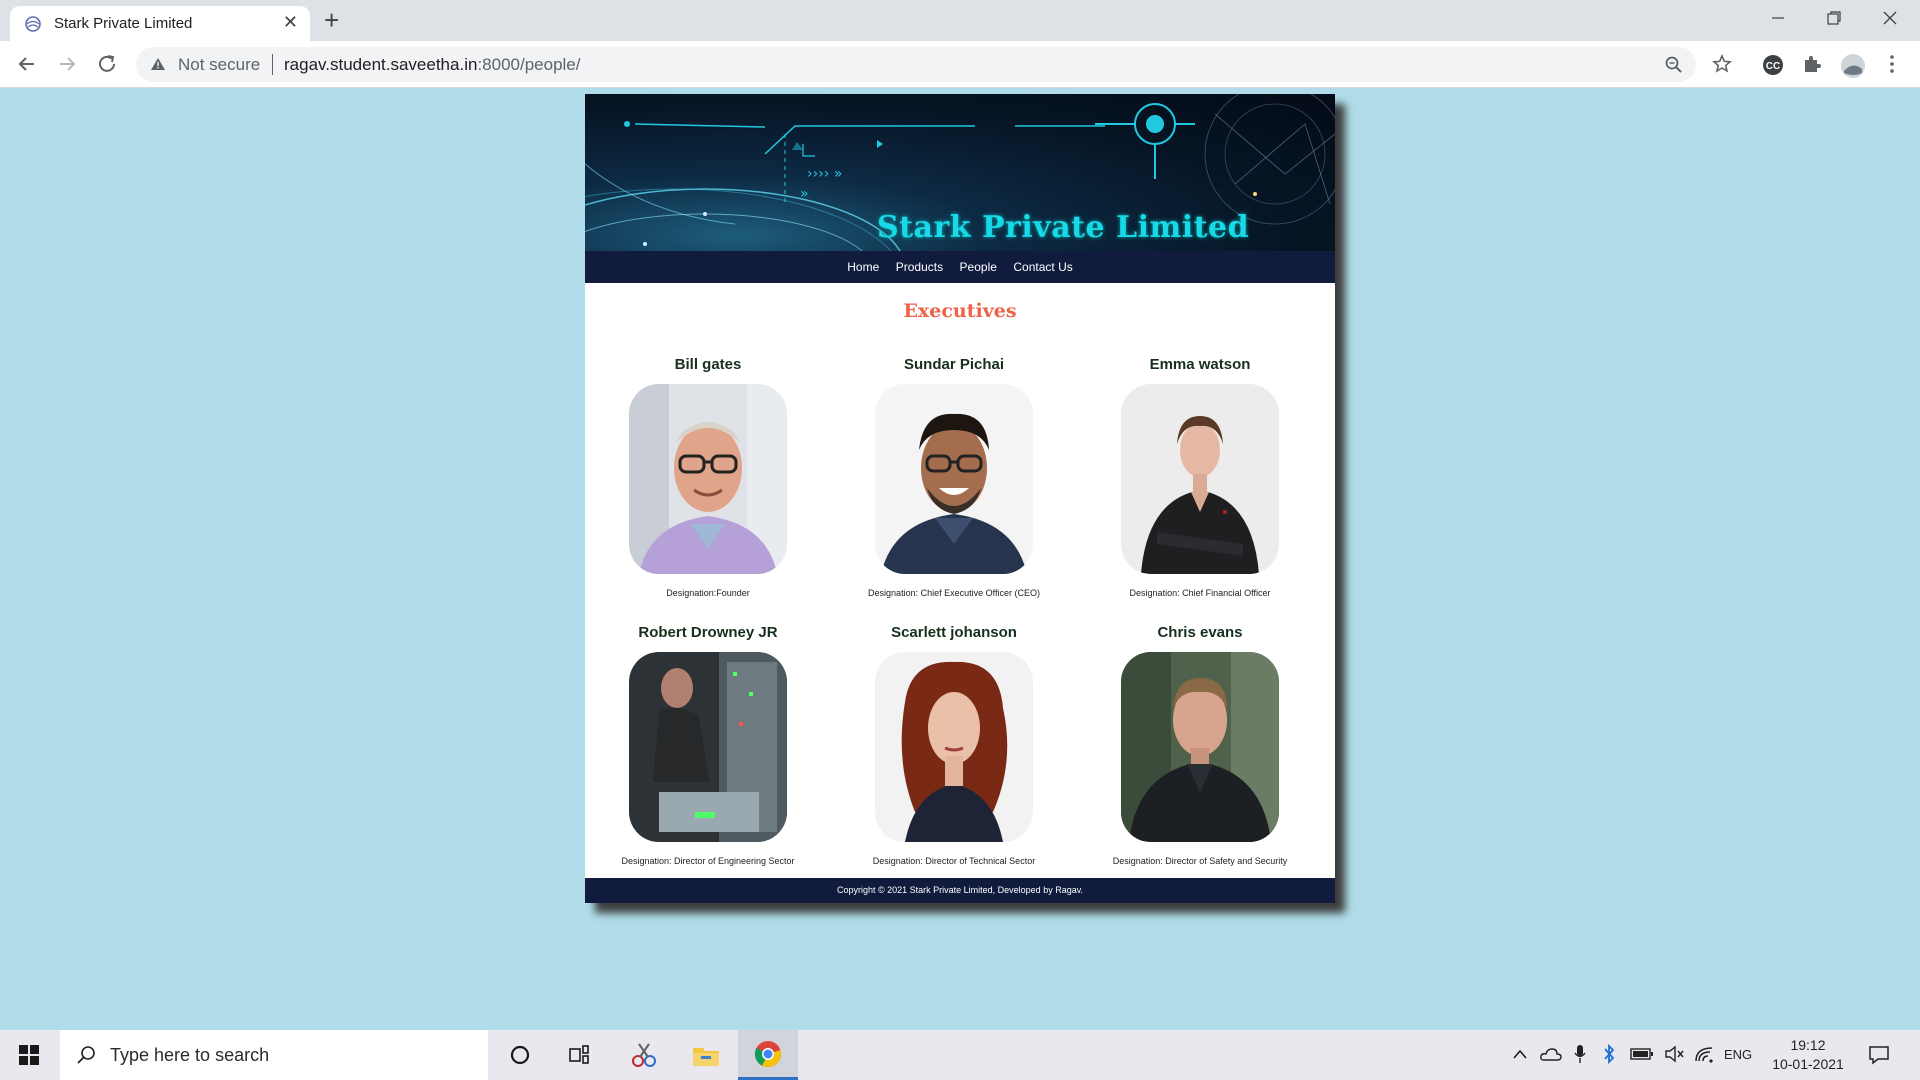  What do you see at coordinates (1063, 227) in the screenshot?
I see `brand-title: Stark Private Limited` at bounding box center [1063, 227].